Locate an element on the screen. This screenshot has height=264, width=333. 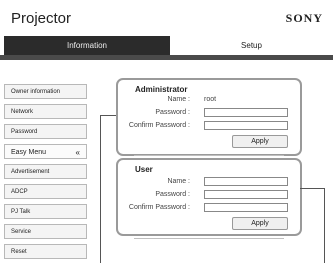
admin-password-field is located at coordinates (246, 112).